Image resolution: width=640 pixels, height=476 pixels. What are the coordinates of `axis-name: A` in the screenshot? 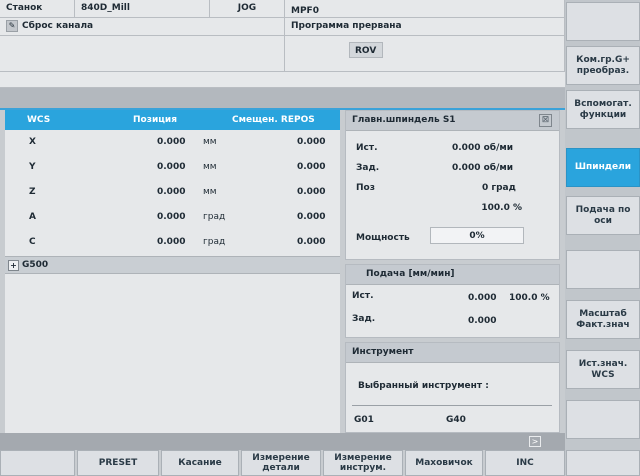 It's located at (32, 217).